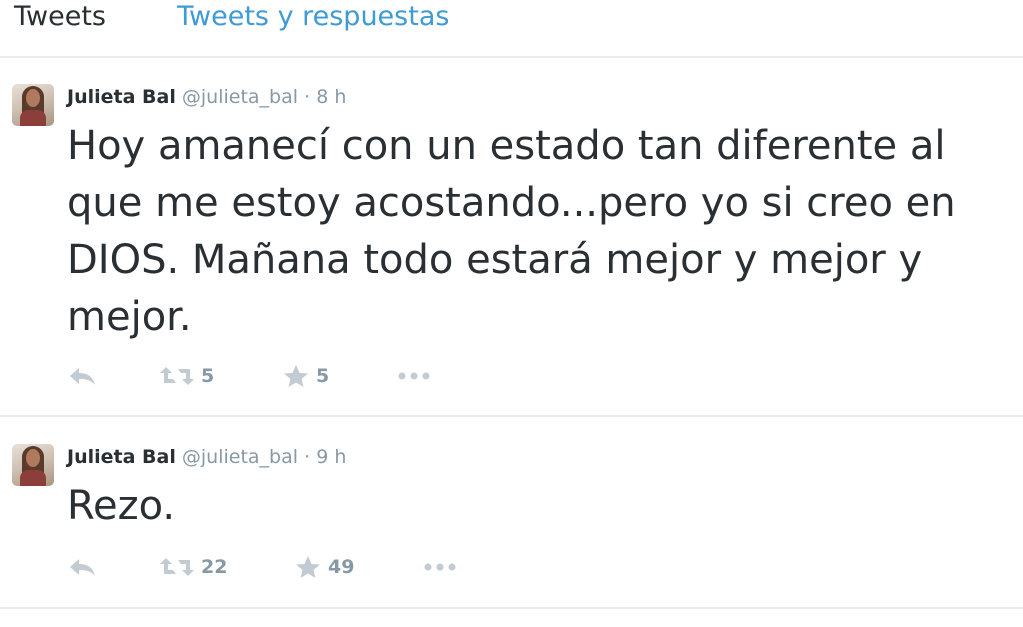 The image size is (1023, 627). I want to click on favorite-button: 49, so click(324, 567).